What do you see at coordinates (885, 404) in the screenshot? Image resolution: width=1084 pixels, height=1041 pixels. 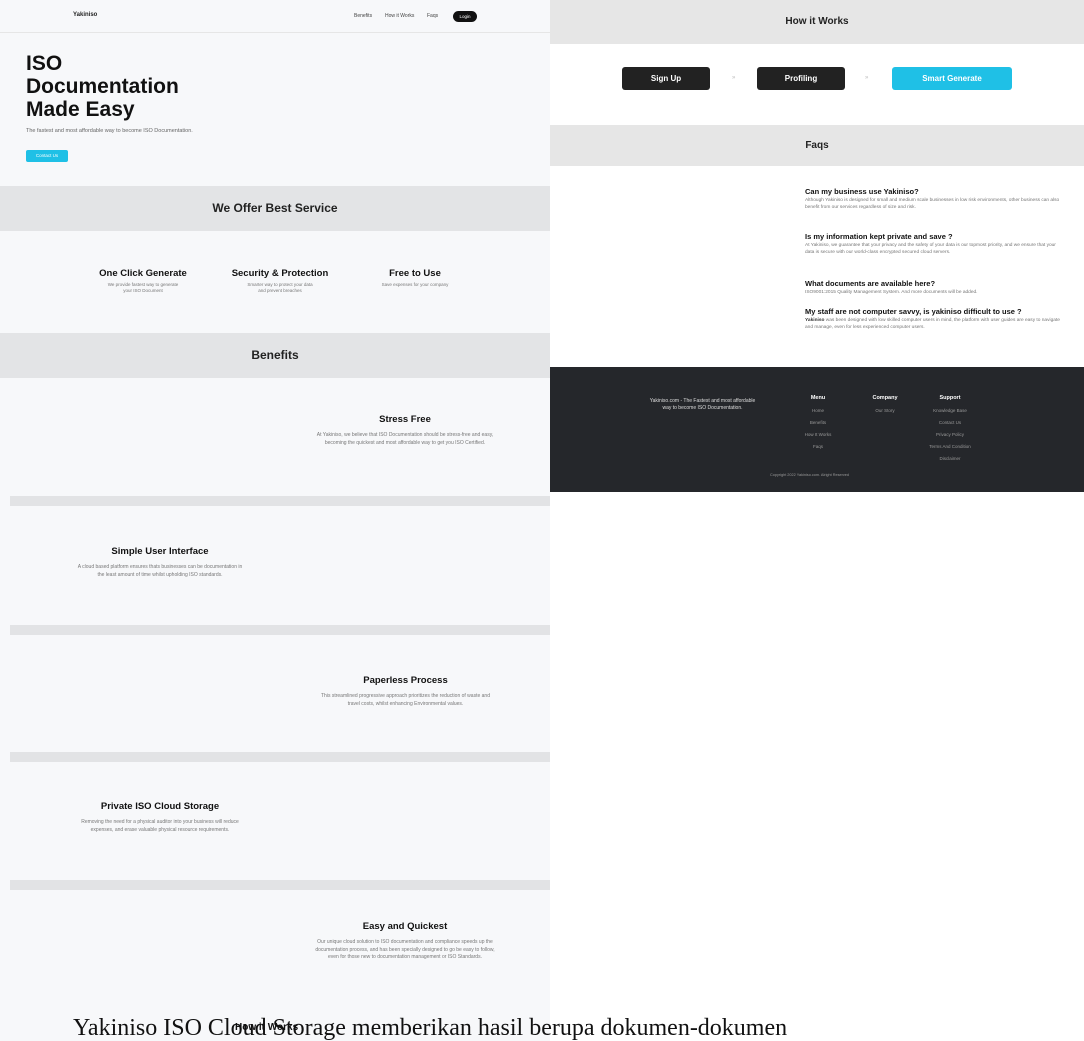 I see `footer-company-column: Company Our Story` at bounding box center [885, 404].